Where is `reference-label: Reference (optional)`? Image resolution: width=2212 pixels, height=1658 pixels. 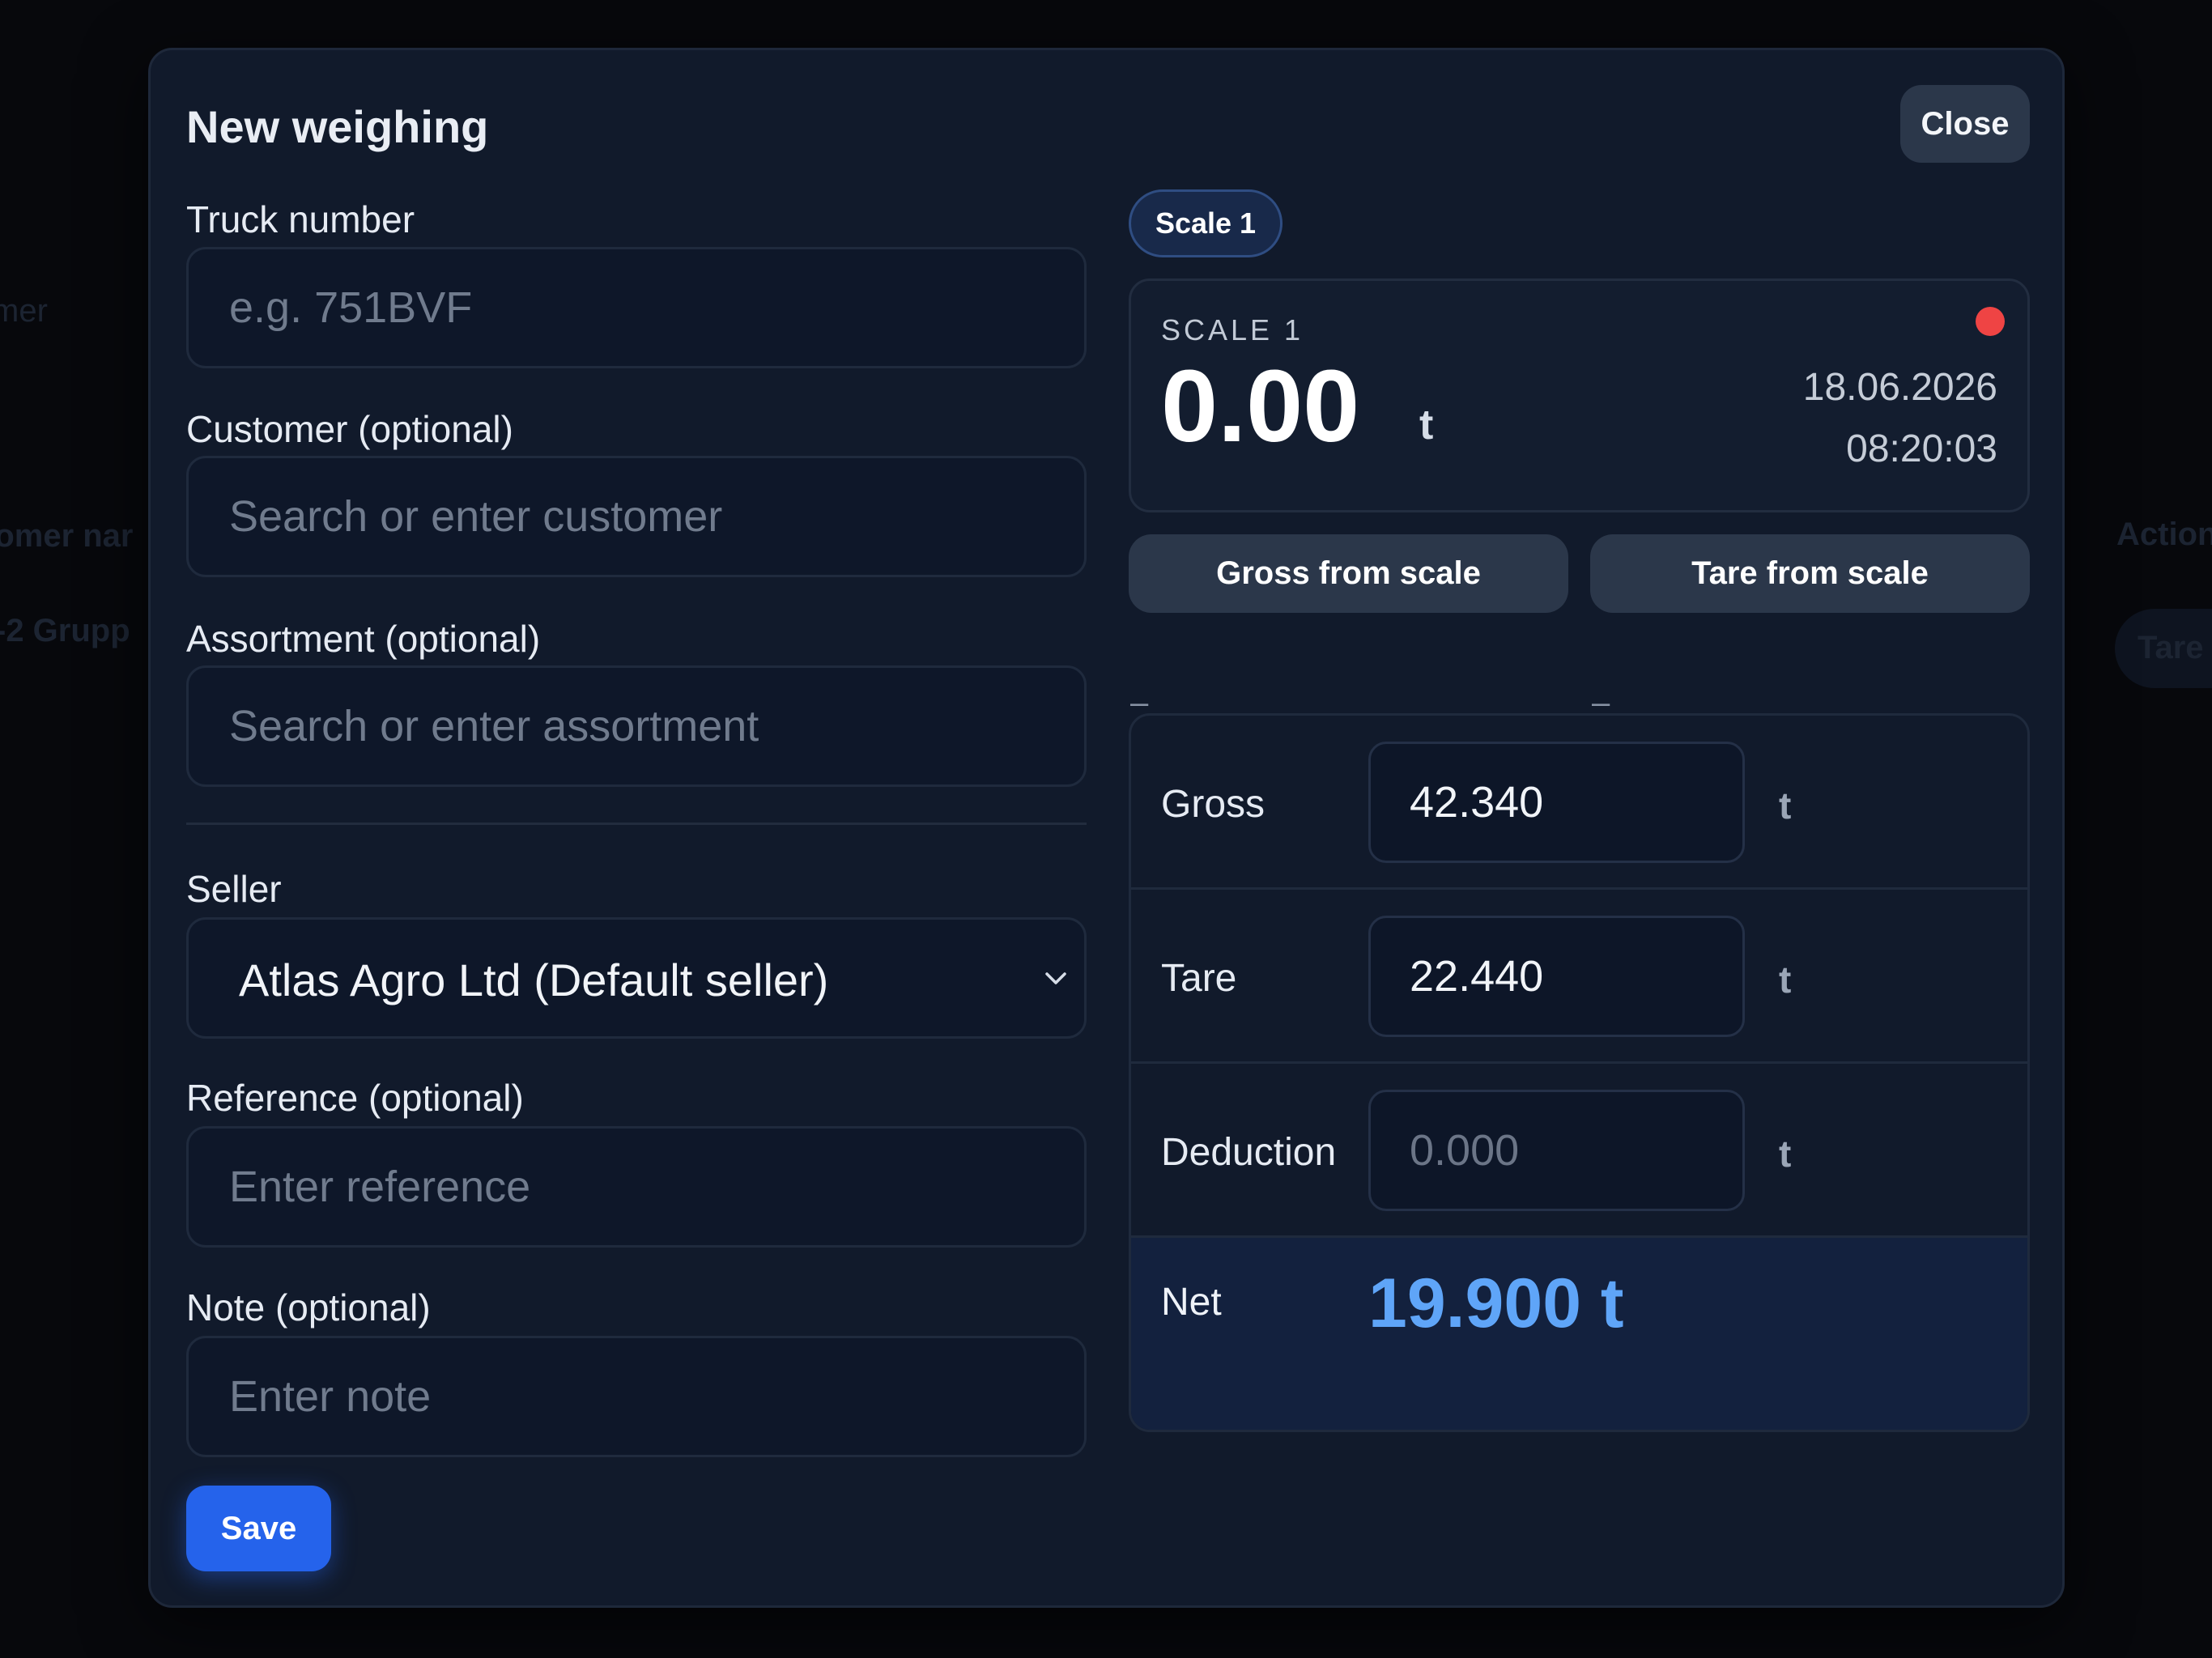 reference-label: Reference (optional) is located at coordinates (355, 1098).